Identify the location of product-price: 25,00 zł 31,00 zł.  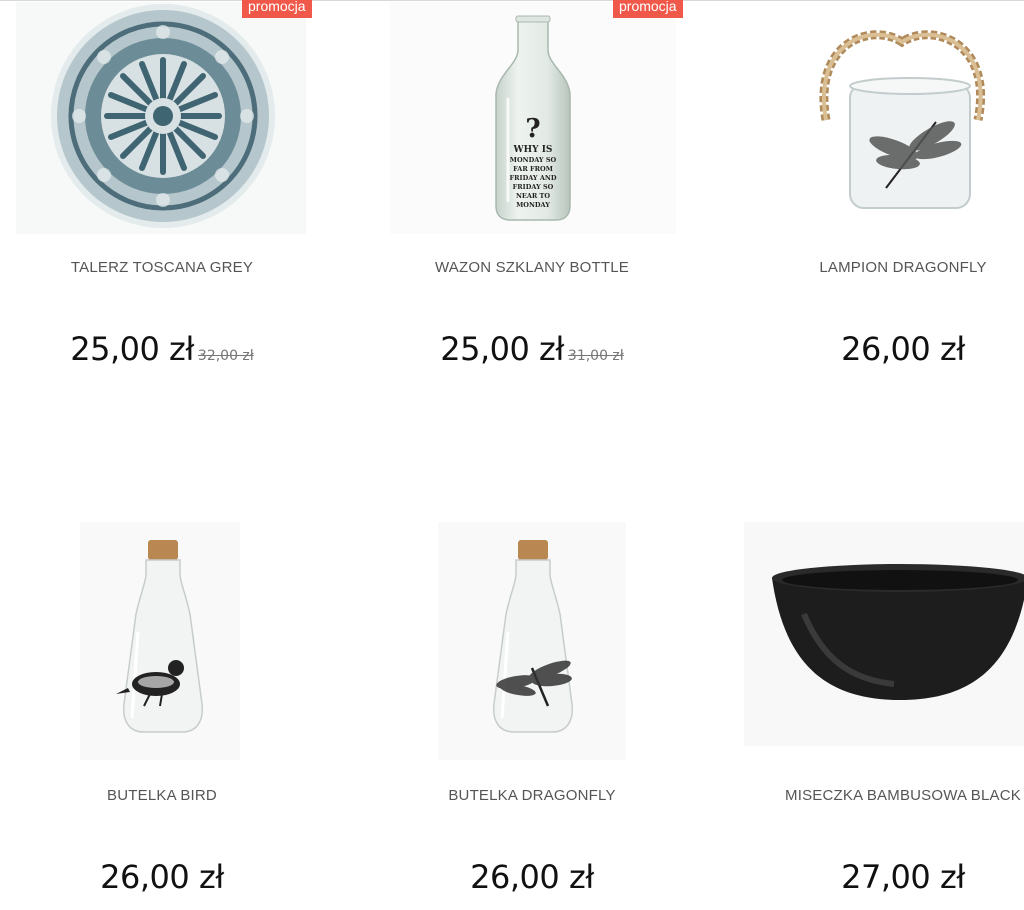
(532, 349).